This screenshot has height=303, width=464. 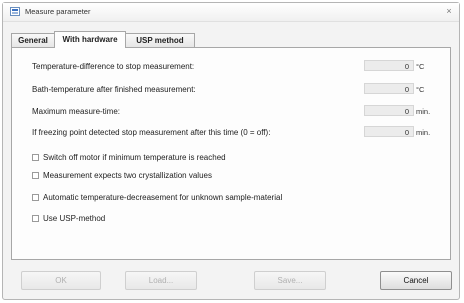 What do you see at coordinates (231, 12) in the screenshot?
I see `title-bar: Measure parameter ×` at bounding box center [231, 12].